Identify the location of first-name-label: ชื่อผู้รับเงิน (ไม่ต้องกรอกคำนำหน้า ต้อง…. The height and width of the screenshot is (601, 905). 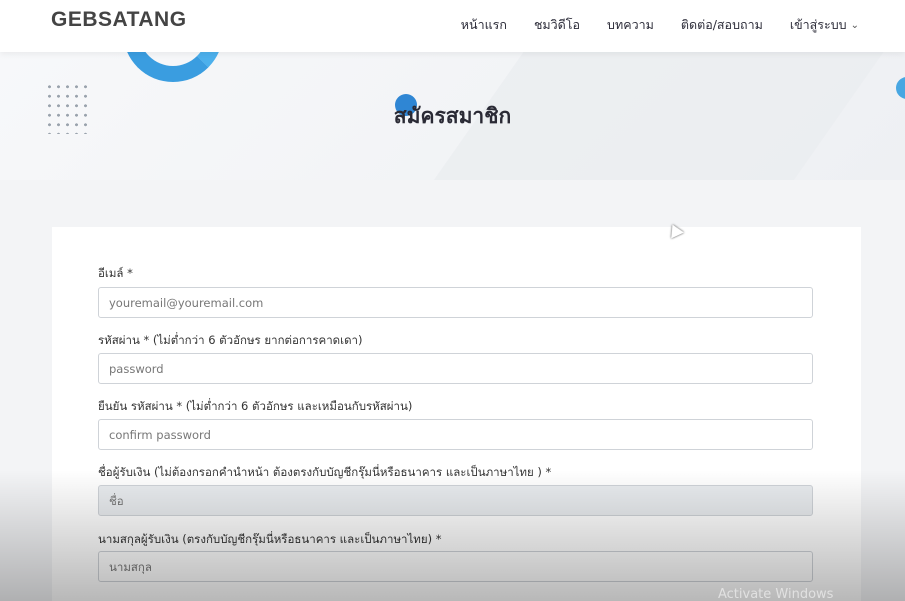
(325, 472).